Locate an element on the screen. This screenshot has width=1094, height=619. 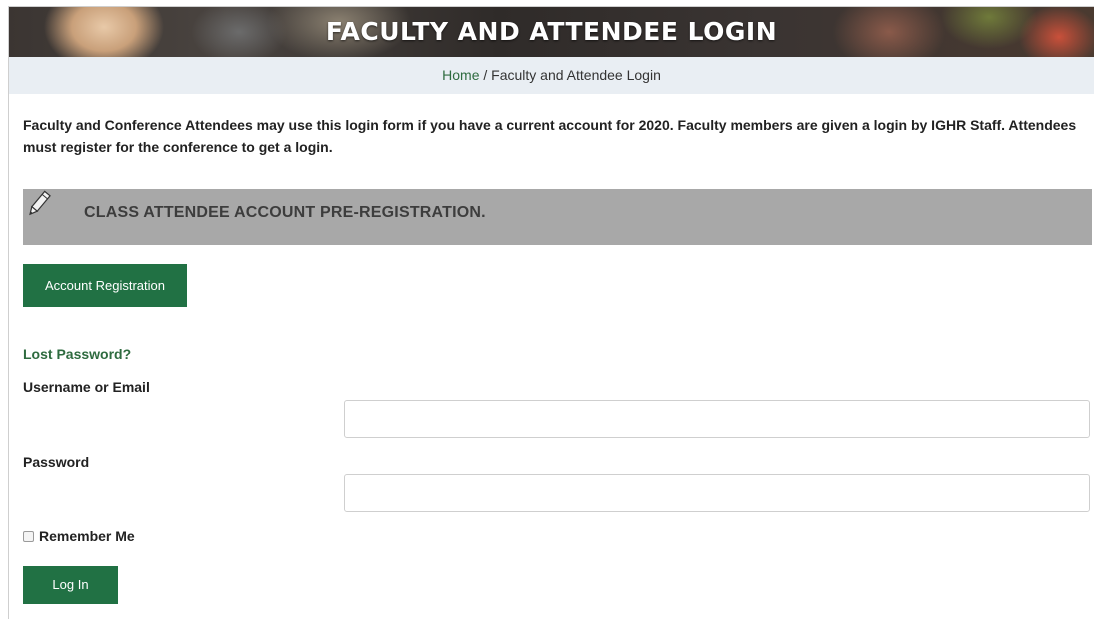
breadcrumb: Home / Faculty and Attendee Login is located at coordinates (551, 75).